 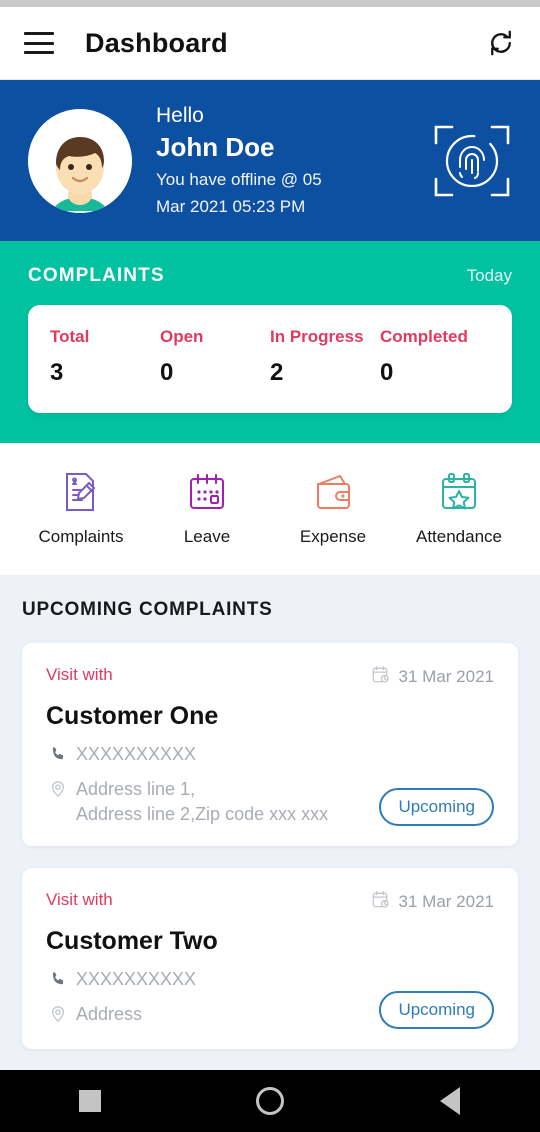 I want to click on refresh-icon, so click(x=501, y=43).